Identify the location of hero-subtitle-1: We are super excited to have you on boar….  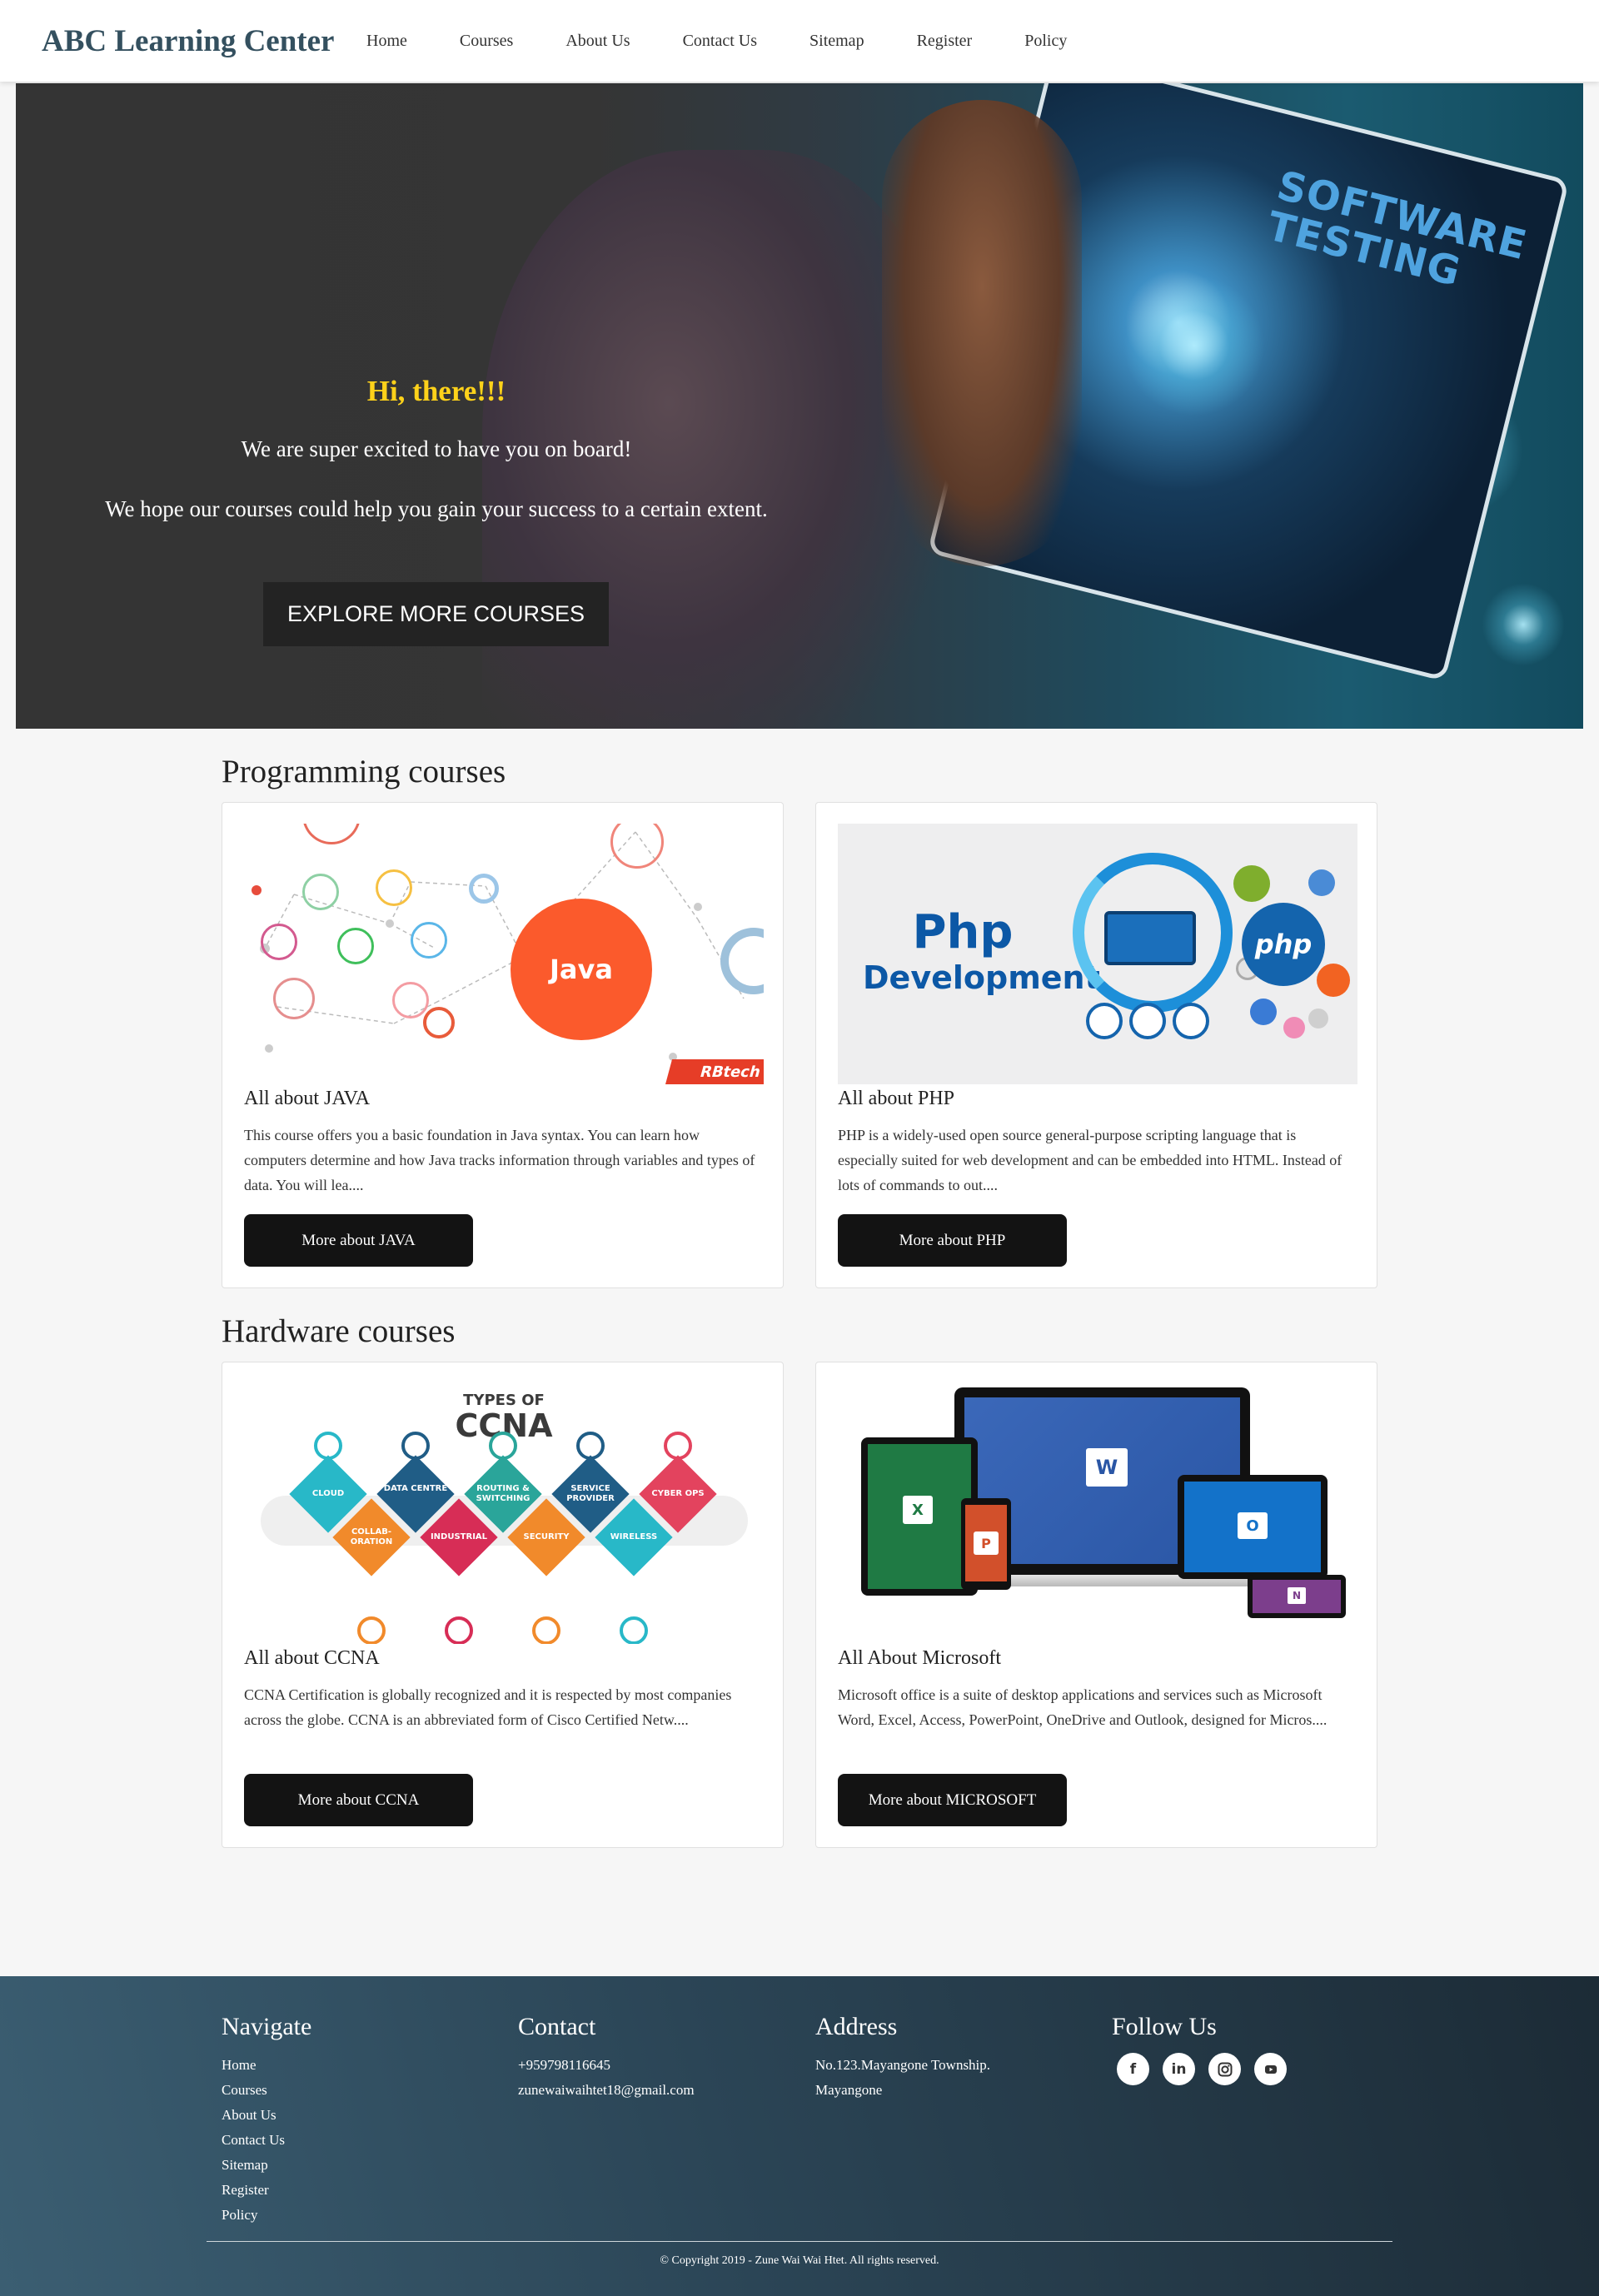
(436, 449).